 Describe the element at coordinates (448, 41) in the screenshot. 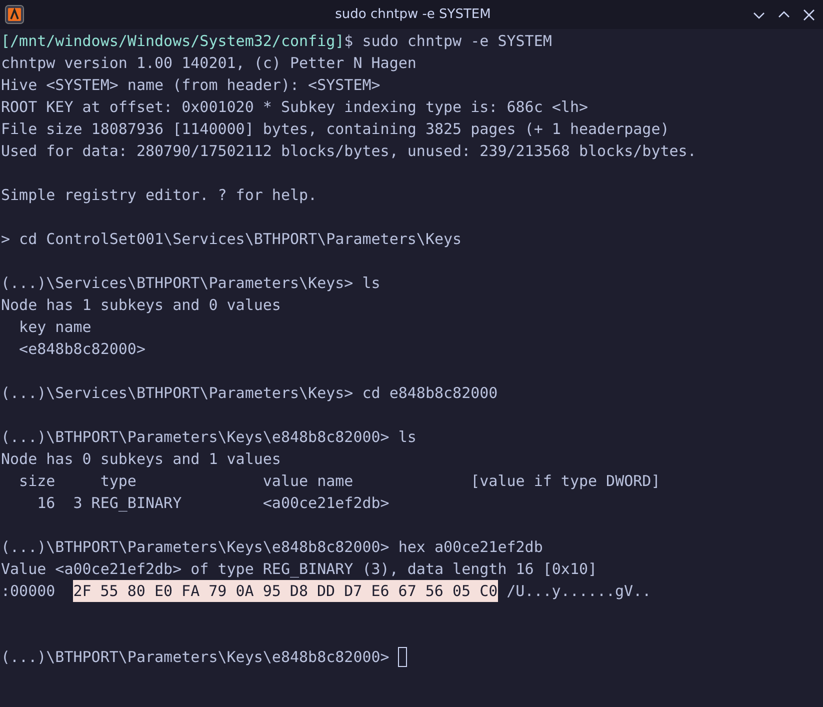

I see `command-text: $ sudo chntpw -e SYSTEM` at that location.